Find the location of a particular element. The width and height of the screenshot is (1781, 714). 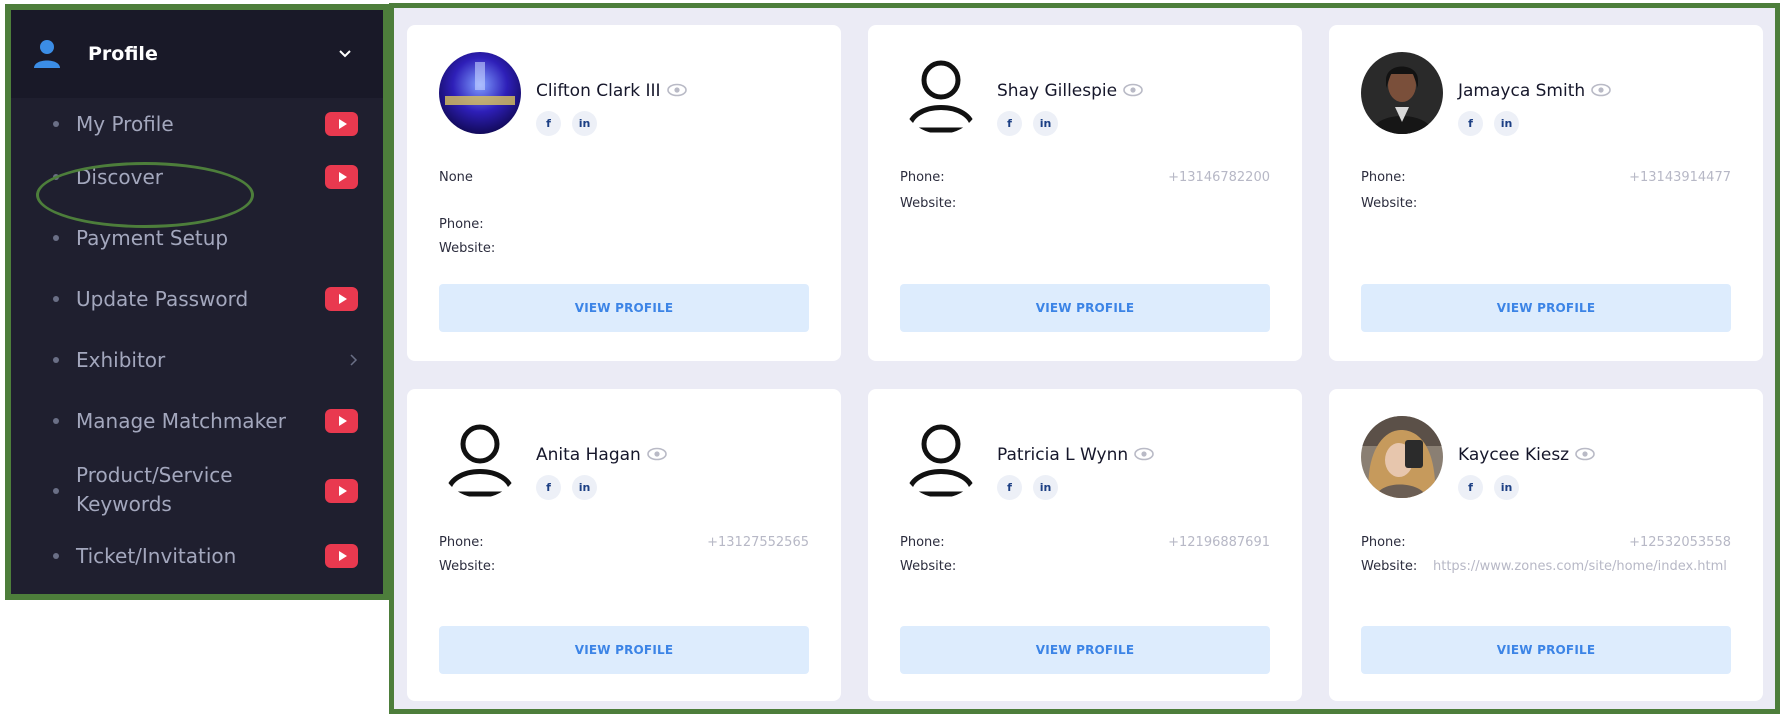

profile-name: Kaycee Kiesz is located at coordinates (1526, 455).